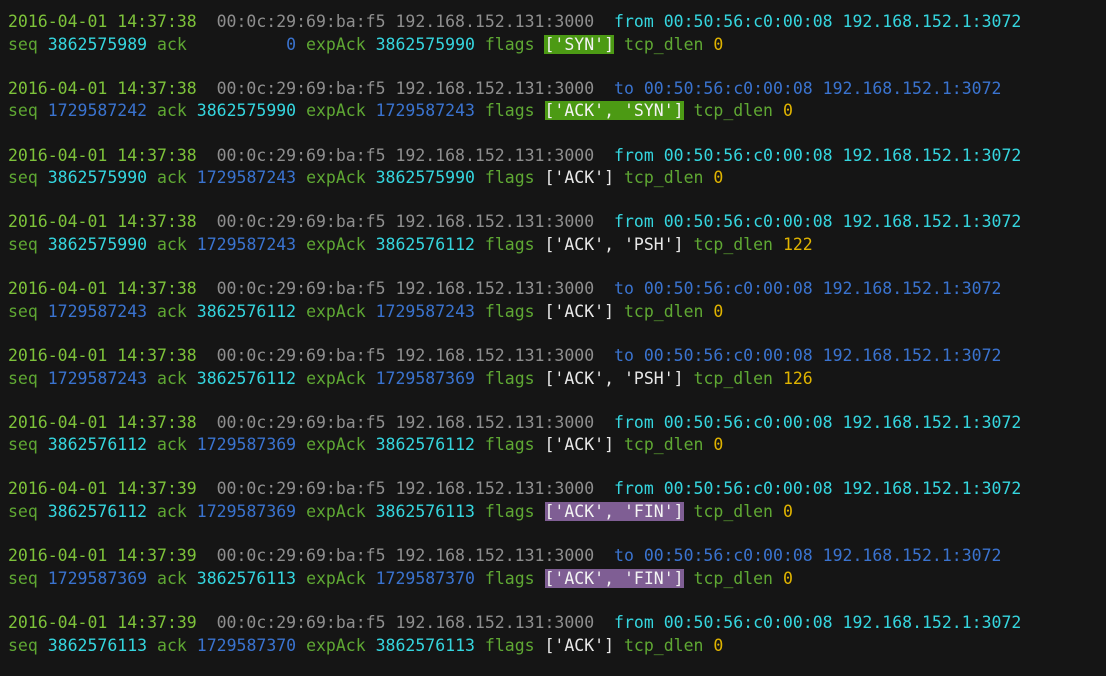 The height and width of the screenshot is (676, 1106). I want to click on seq-value: 3862575989, so click(97, 44).